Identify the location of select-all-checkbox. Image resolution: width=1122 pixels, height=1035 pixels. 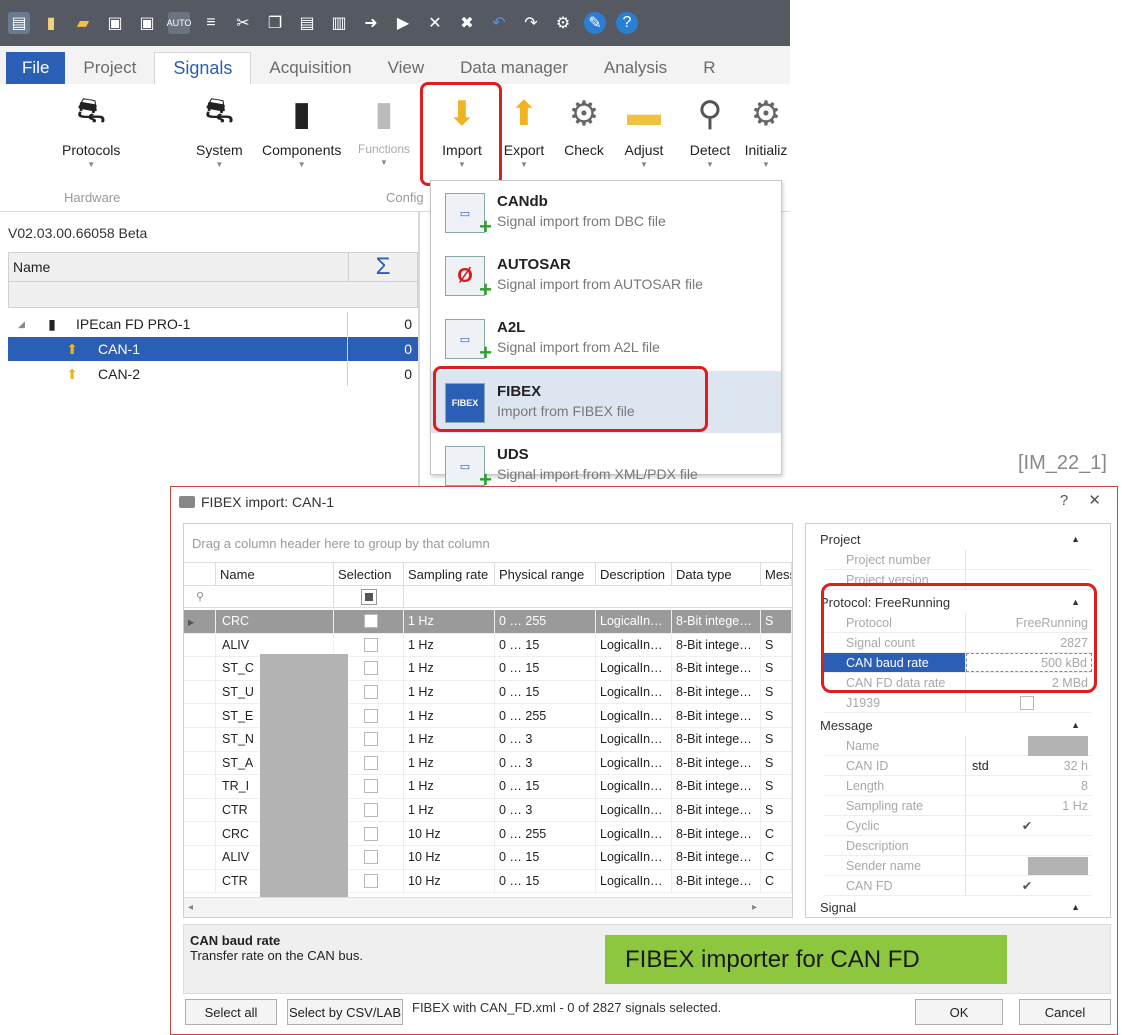
(369, 596).